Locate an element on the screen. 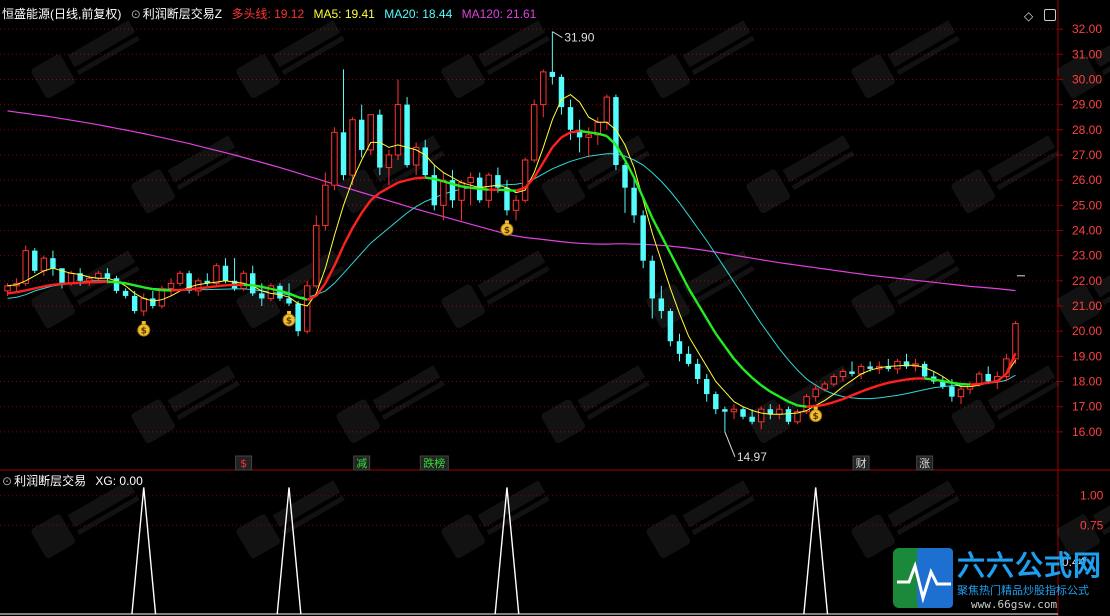 The image size is (1110, 616). window-restore-icon is located at coordinates (1050, 15).